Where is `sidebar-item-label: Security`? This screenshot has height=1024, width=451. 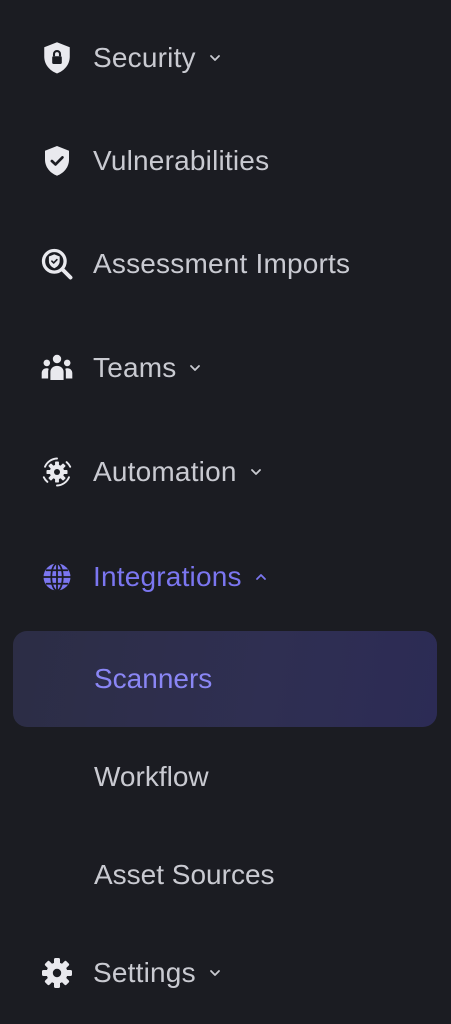 sidebar-item-label: Security is located at coordinates (157, 58).